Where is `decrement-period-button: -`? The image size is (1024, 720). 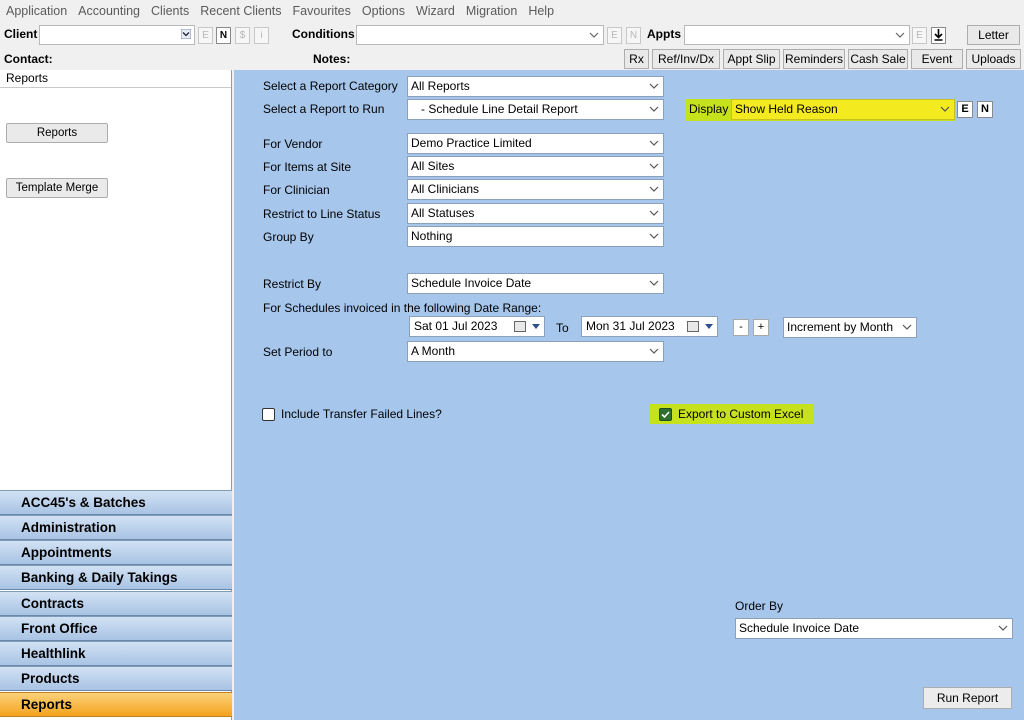 decrement-period-button: - is located at coordinates (741, 327).